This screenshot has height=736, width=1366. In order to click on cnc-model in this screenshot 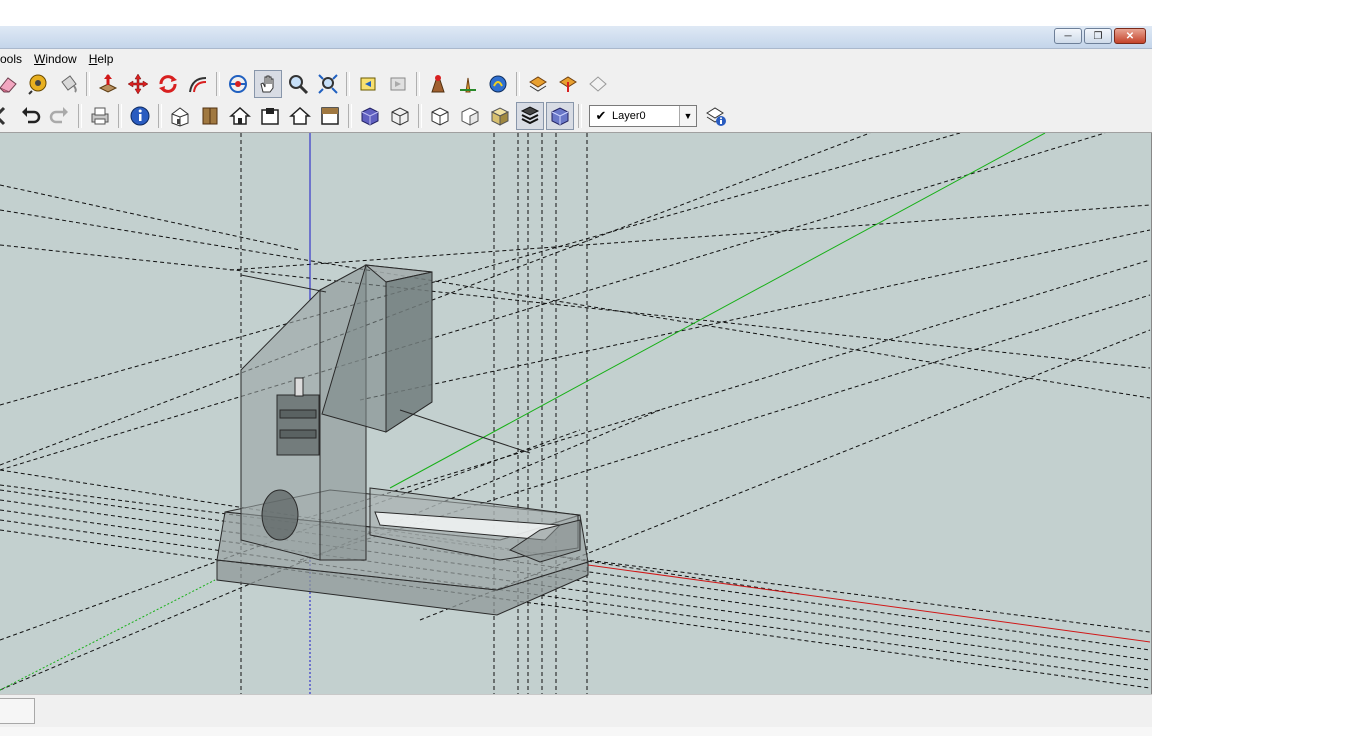, I will do `click(402, 440)`.